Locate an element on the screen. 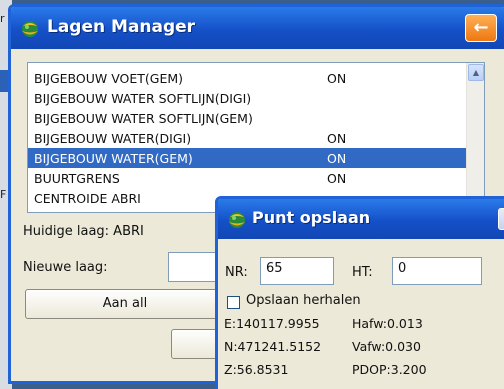 This screenshot has height=389, width=504. repeat-save-checkbox is located at coordinates (233, 302).